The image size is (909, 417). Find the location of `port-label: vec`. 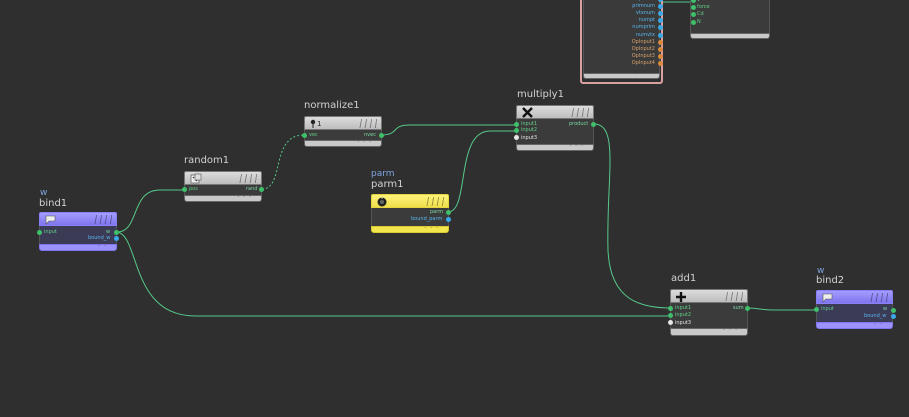

port-label: vec is located at coordinates (313, 135).